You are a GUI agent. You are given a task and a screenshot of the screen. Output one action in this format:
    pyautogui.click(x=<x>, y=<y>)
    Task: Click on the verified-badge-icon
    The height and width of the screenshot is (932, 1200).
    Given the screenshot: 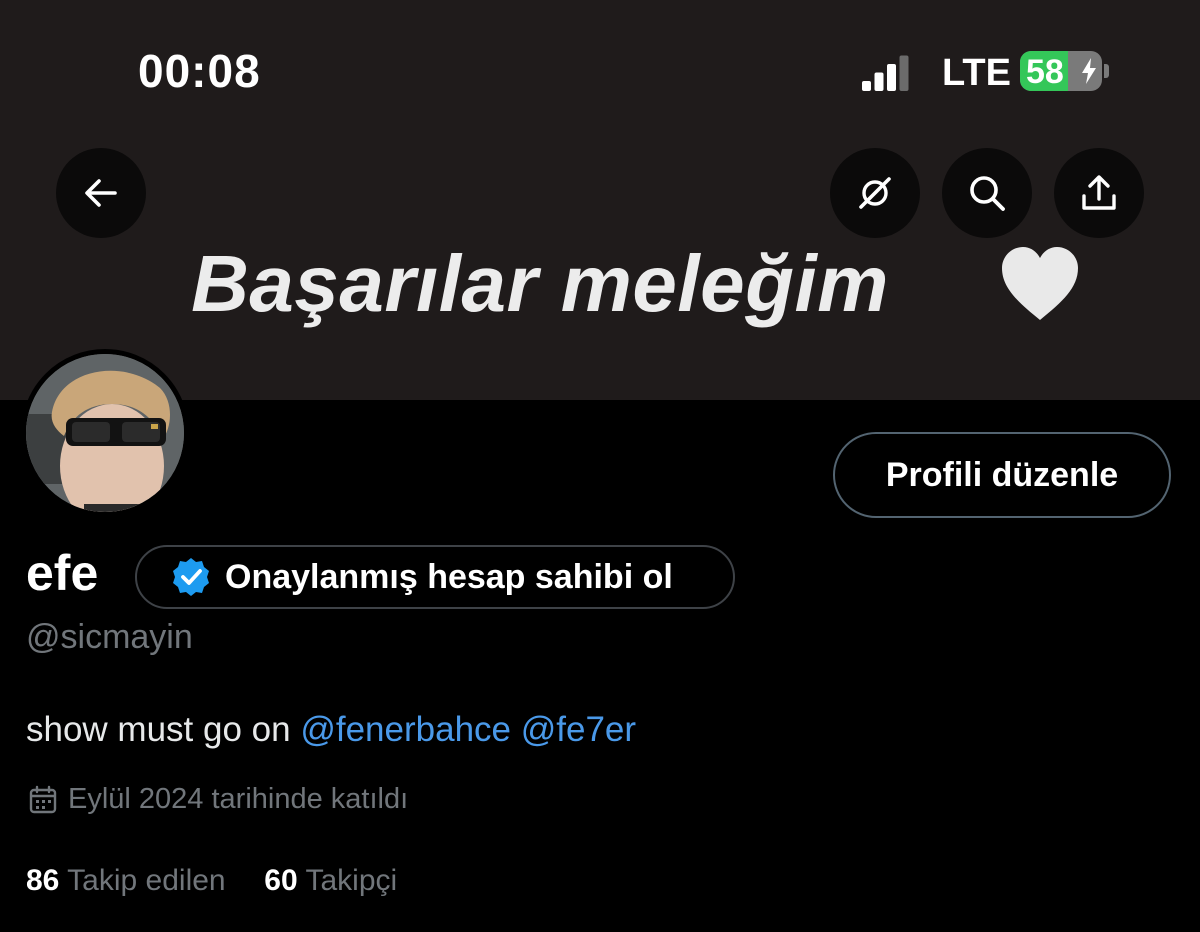 What is the action you would take?
    pyautogui.click(x=191, y=577)
    